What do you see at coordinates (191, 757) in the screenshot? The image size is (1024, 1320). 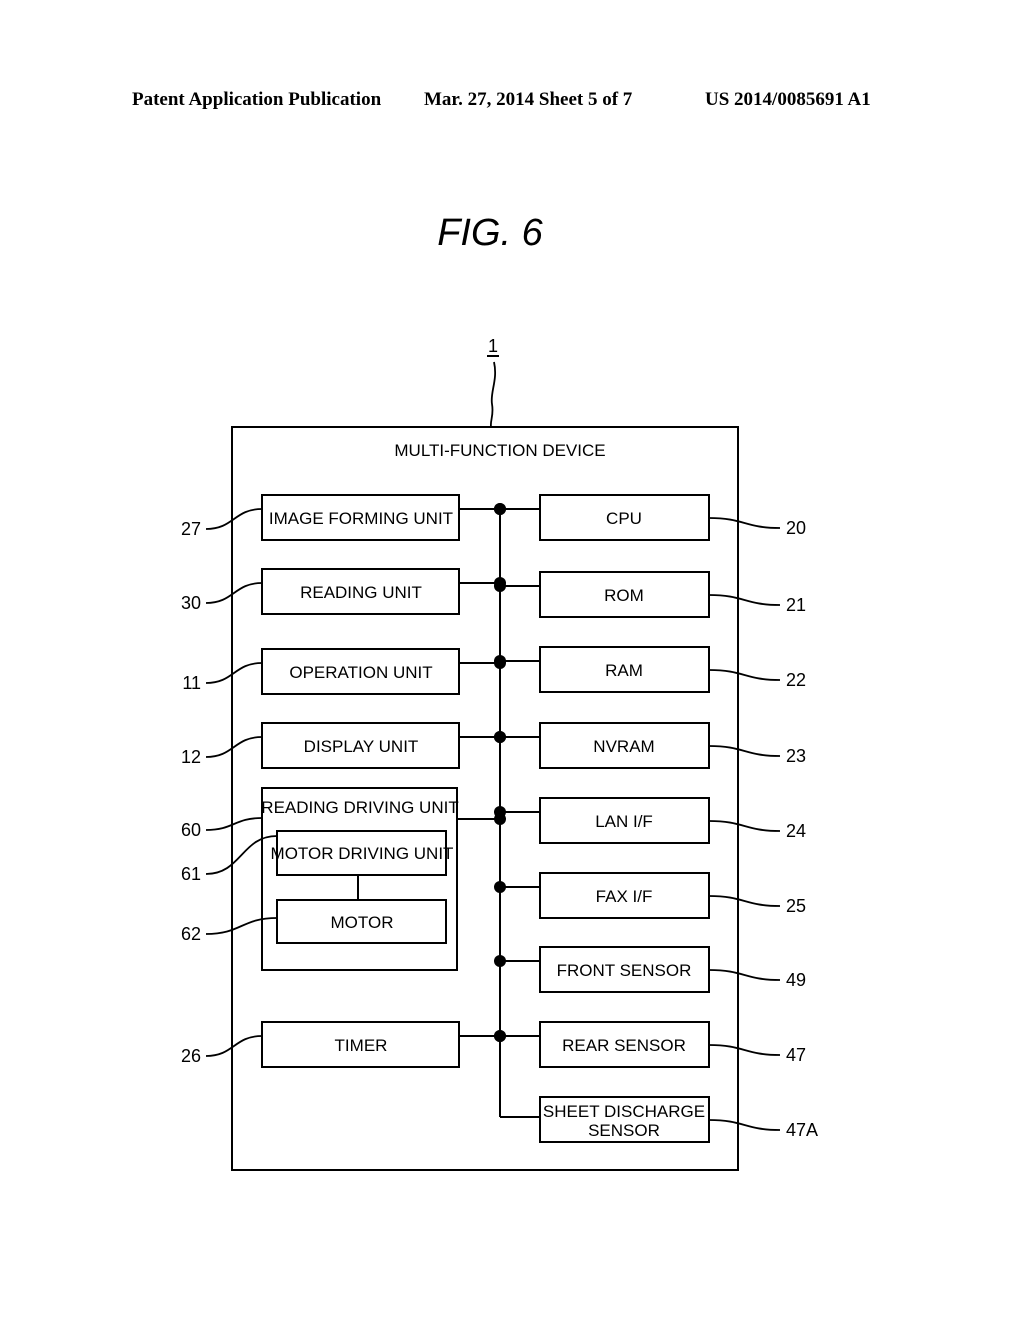 I see `display-unit-ref: 12` at bounding box center [191, 757].